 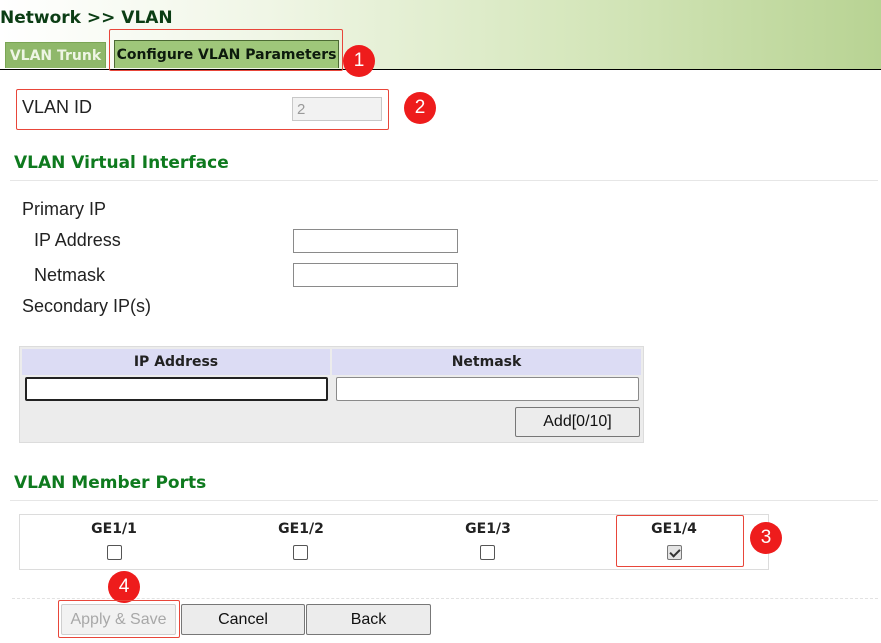 What do you see at coordinates (114, 529) in the screenshot?
I see `port-label-ge1-1: GE1/1` at bounding box center [114, 529].